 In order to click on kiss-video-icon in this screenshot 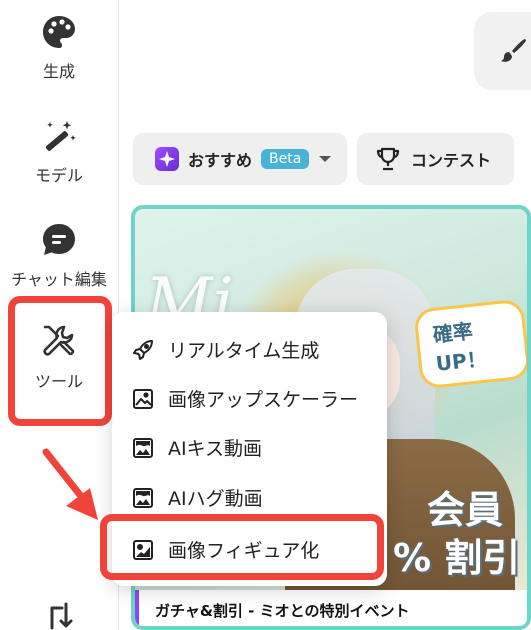, I will do `click(143, 447)`.